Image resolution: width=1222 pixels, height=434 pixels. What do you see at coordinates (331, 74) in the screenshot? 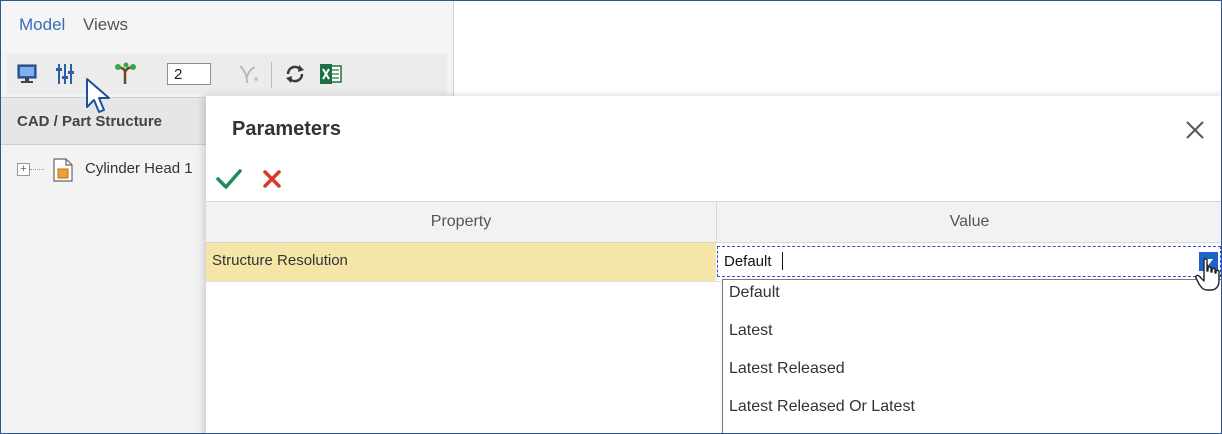
I see `excel-export-icon` at bounding box center [331, 74].